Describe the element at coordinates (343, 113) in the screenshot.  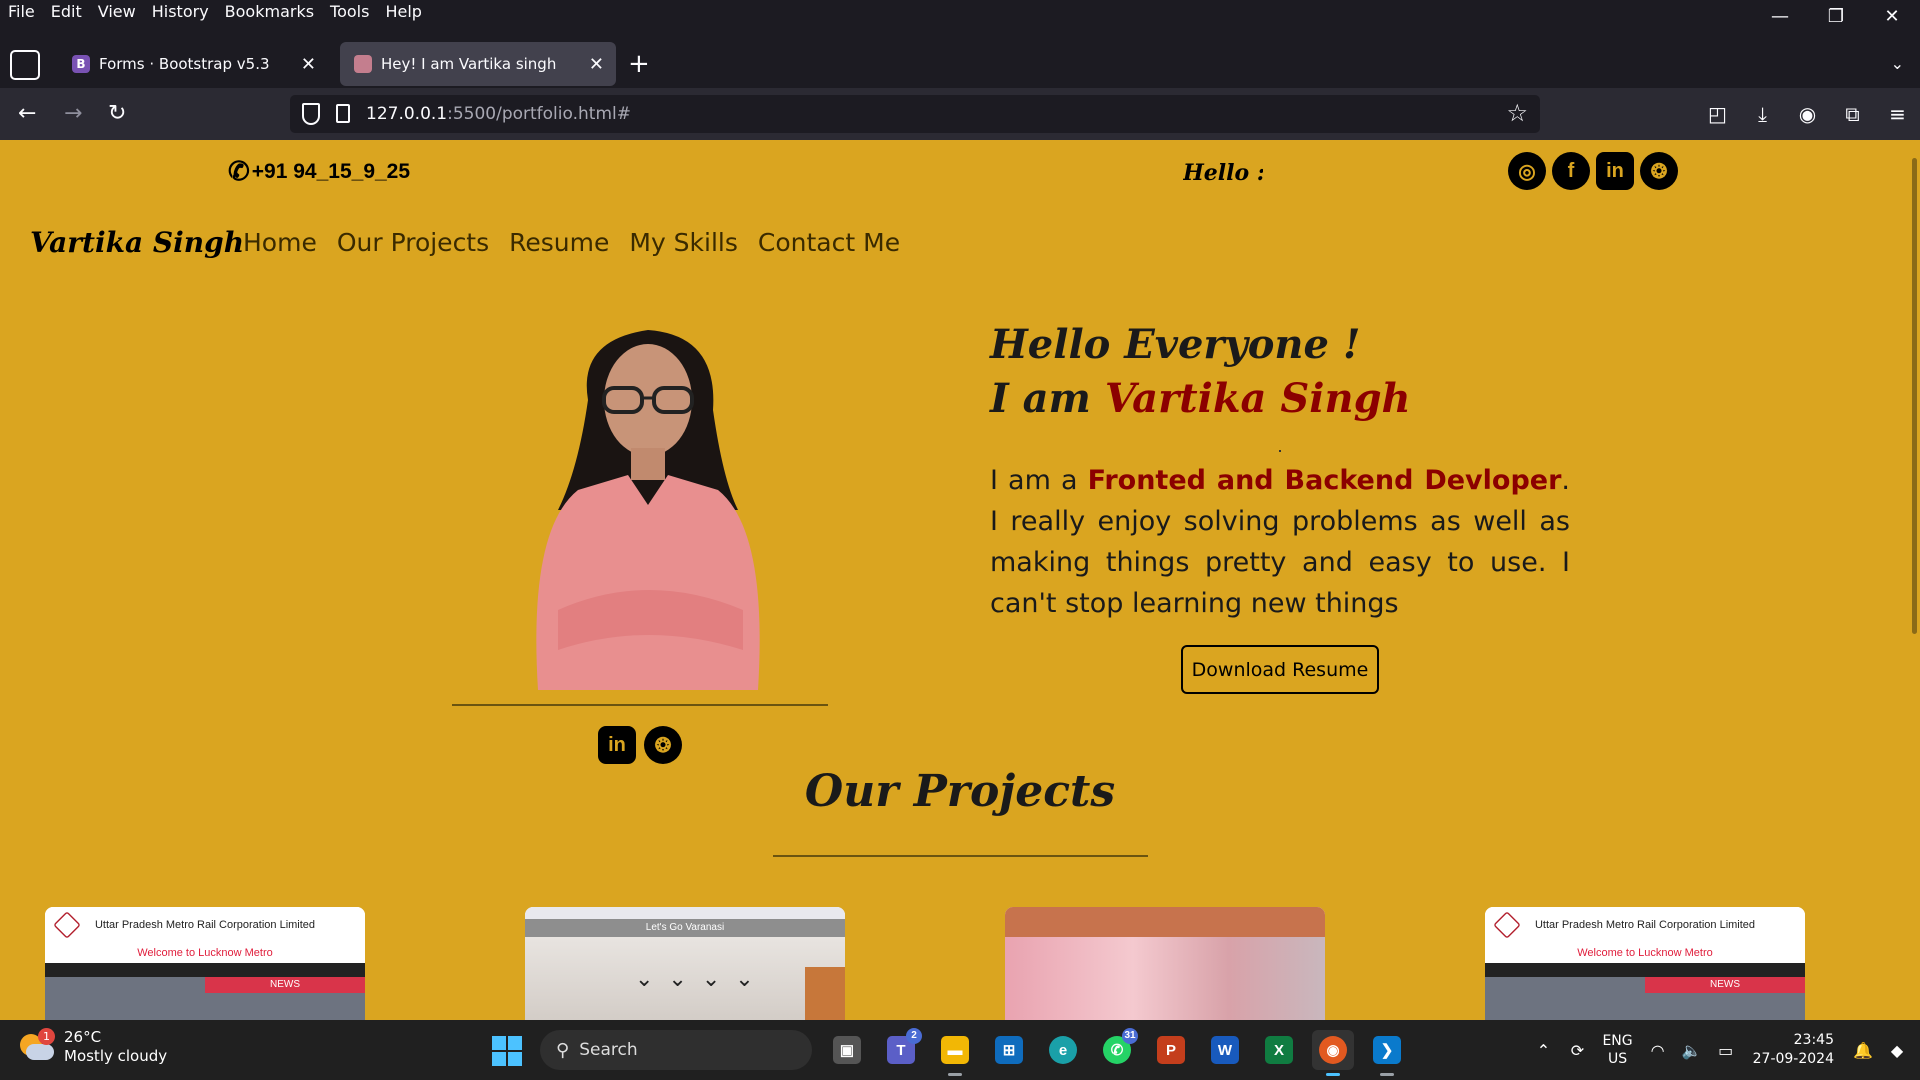
I see `page-icon` at that location.